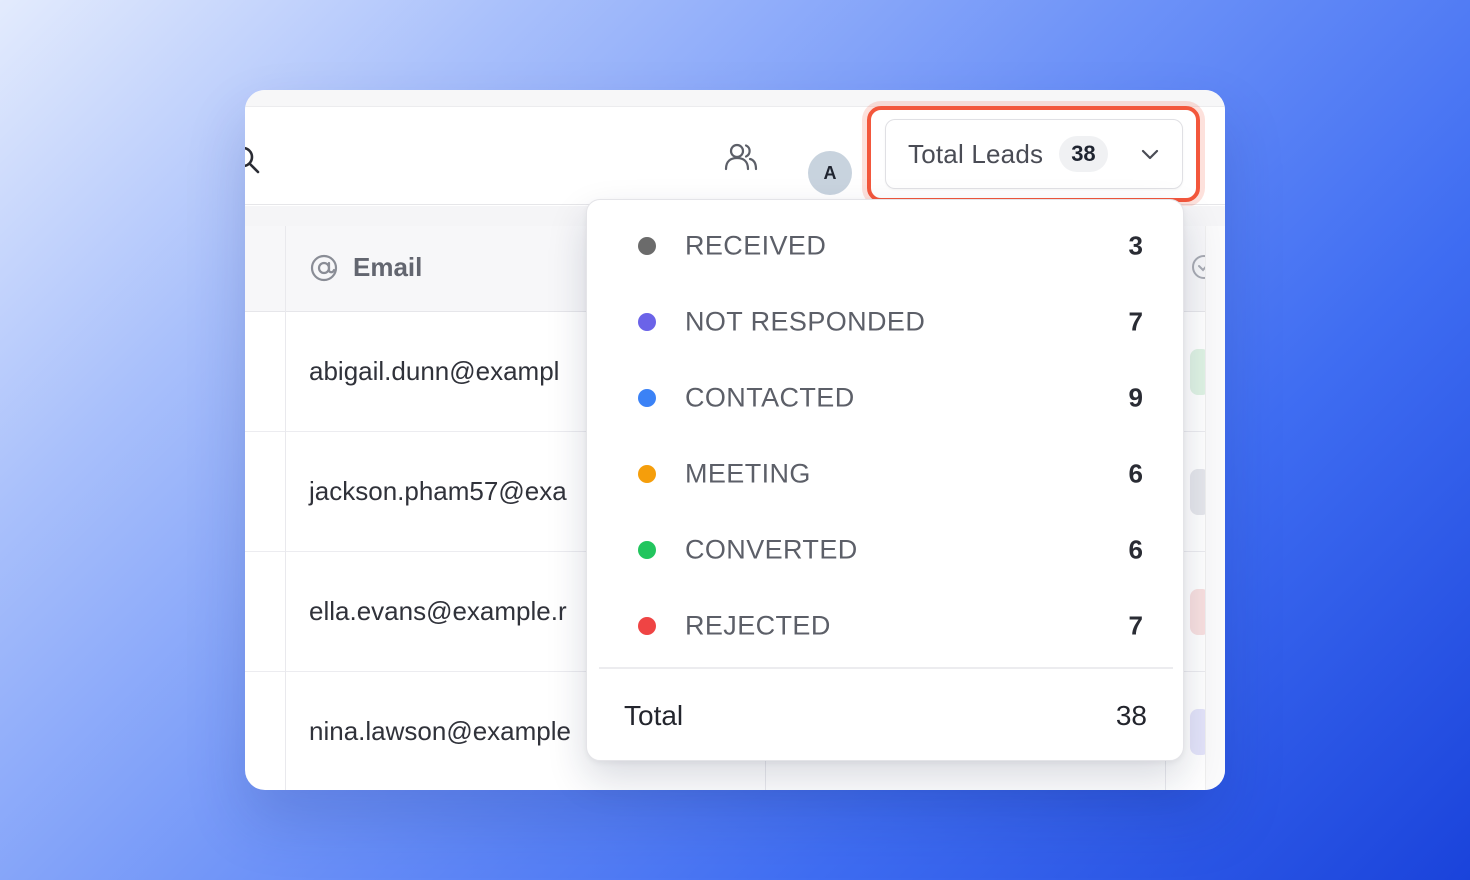 The image size is (1470, 880). Describe the element at coordinates (735, 98) in the screenshot. I see `window-top-strip` at that location.